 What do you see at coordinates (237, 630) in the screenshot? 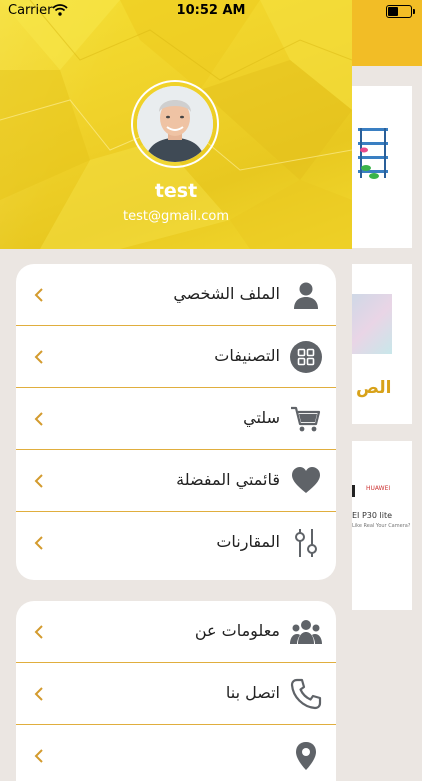
I see `menu-item-label: معلومات عن` at bounding box center [237, 630].